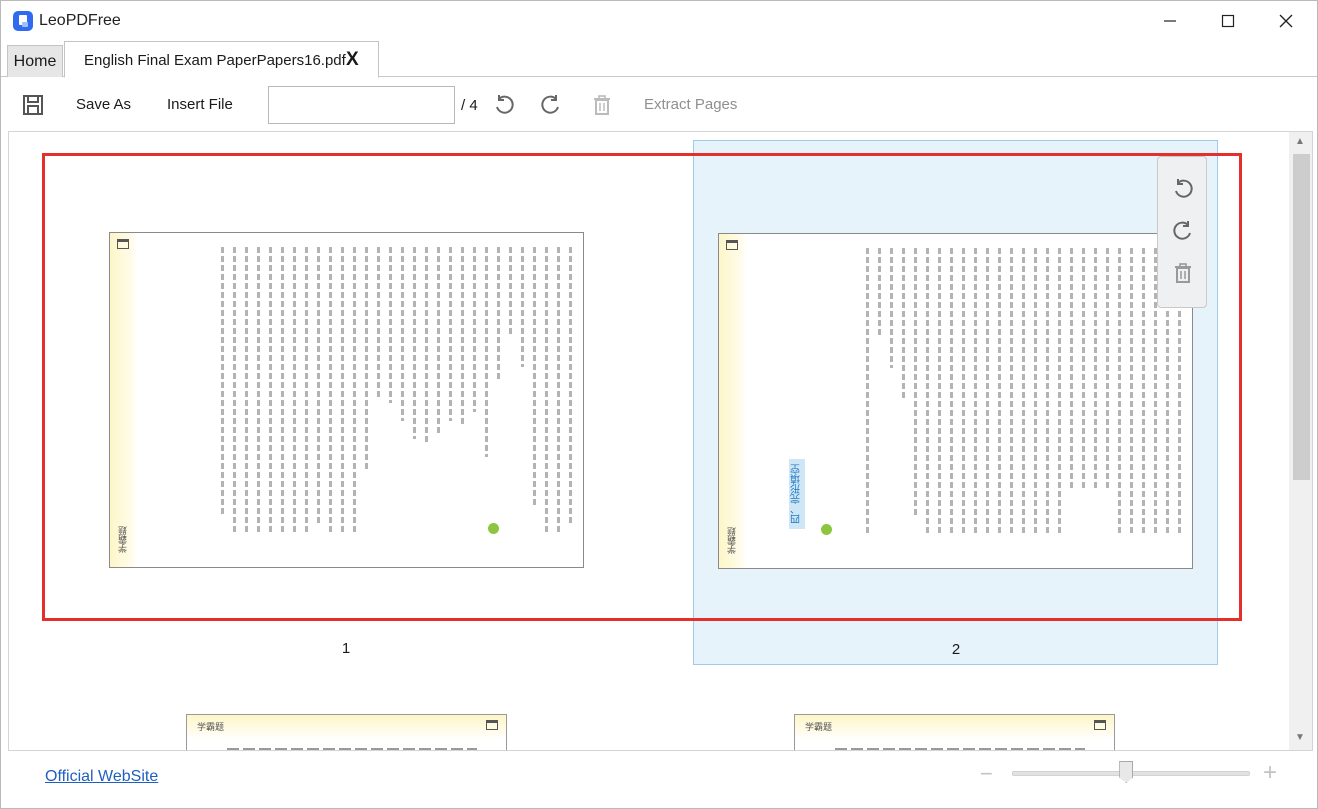 This screenshot has height=809, width=1318. What do you see at coordinates (103, 104) in the screenshot?
I see `save-as-button: Save As` at bounding box center [103, 104].